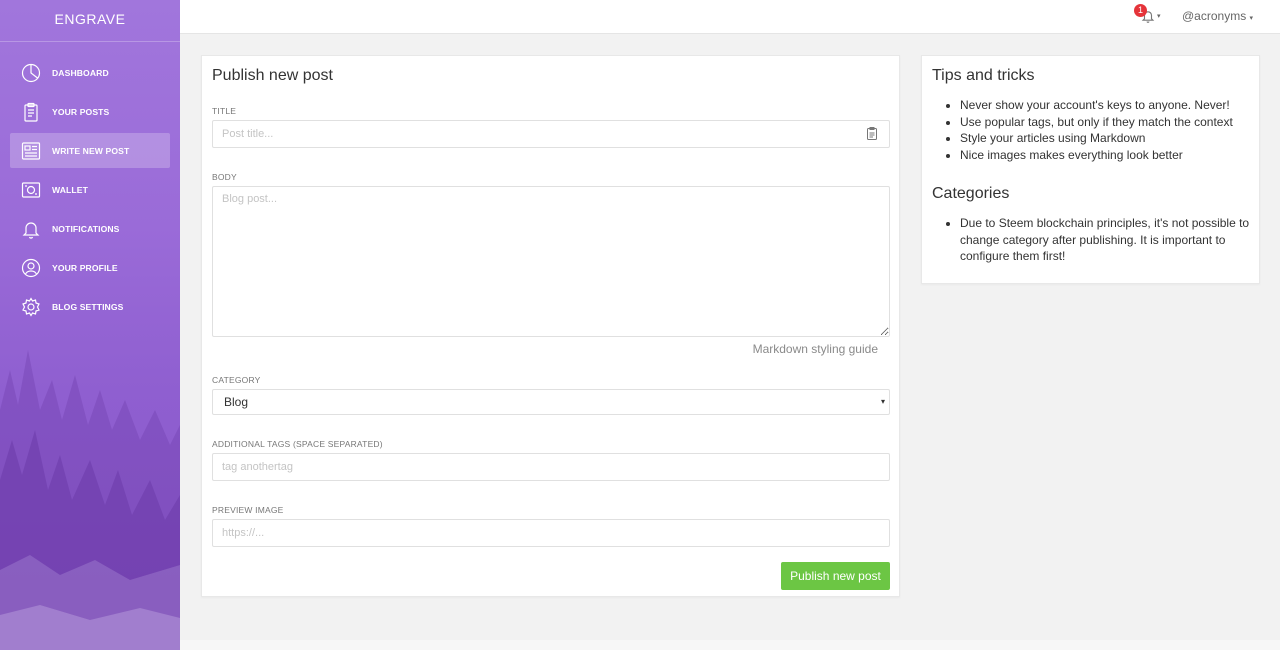 The width and height of the screenshot is (1280, 650). I want to click on sidebar-item-label: DASHBOARD, so click(80, 72).